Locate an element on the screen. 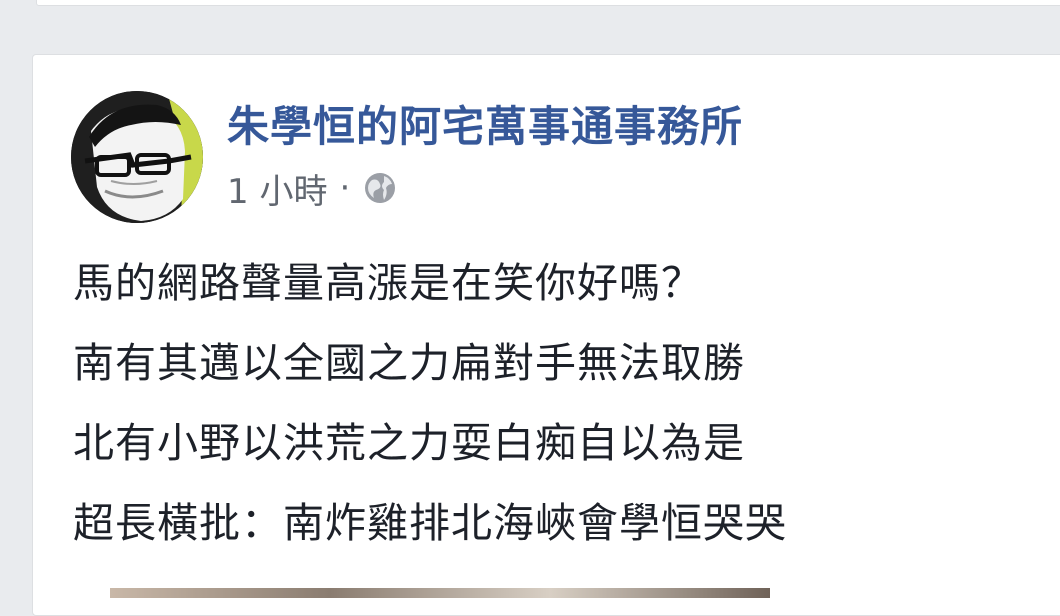  avatar is located at coordinates (137, 157).